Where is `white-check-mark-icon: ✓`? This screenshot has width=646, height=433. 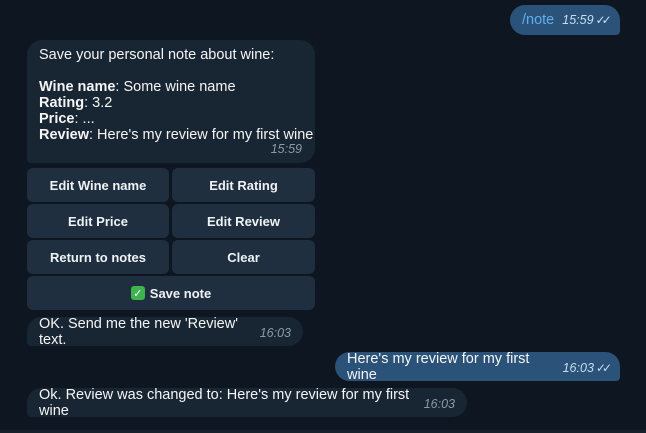
white-check-mark-icon: ✓ is located at coordinates (137, 293).